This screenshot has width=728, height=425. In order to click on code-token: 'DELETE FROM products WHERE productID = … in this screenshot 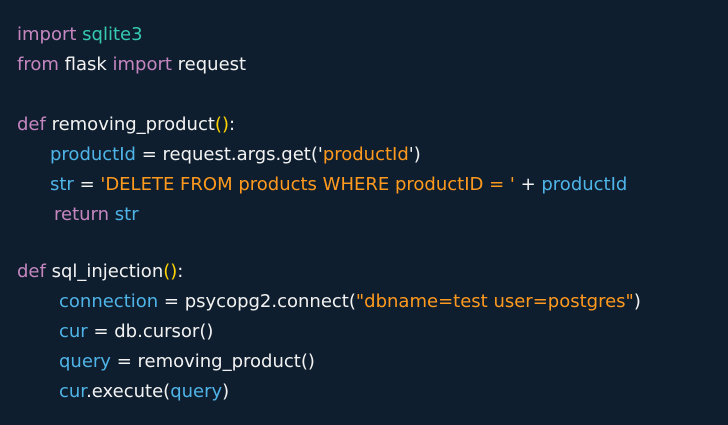, I will do `click(307, 184)`.